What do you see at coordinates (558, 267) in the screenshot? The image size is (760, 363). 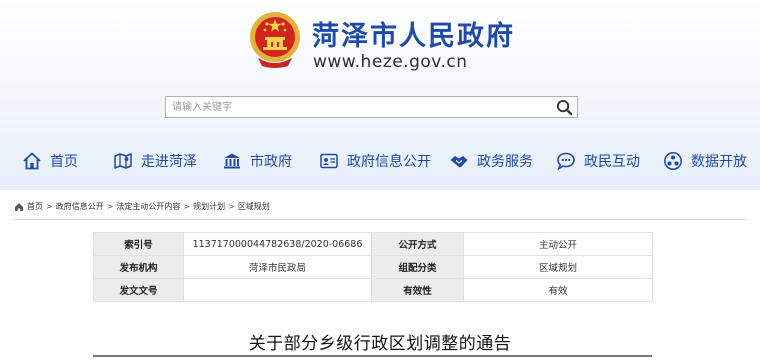 I see `category-value: 区域规划` at bounding box center [558, 267].